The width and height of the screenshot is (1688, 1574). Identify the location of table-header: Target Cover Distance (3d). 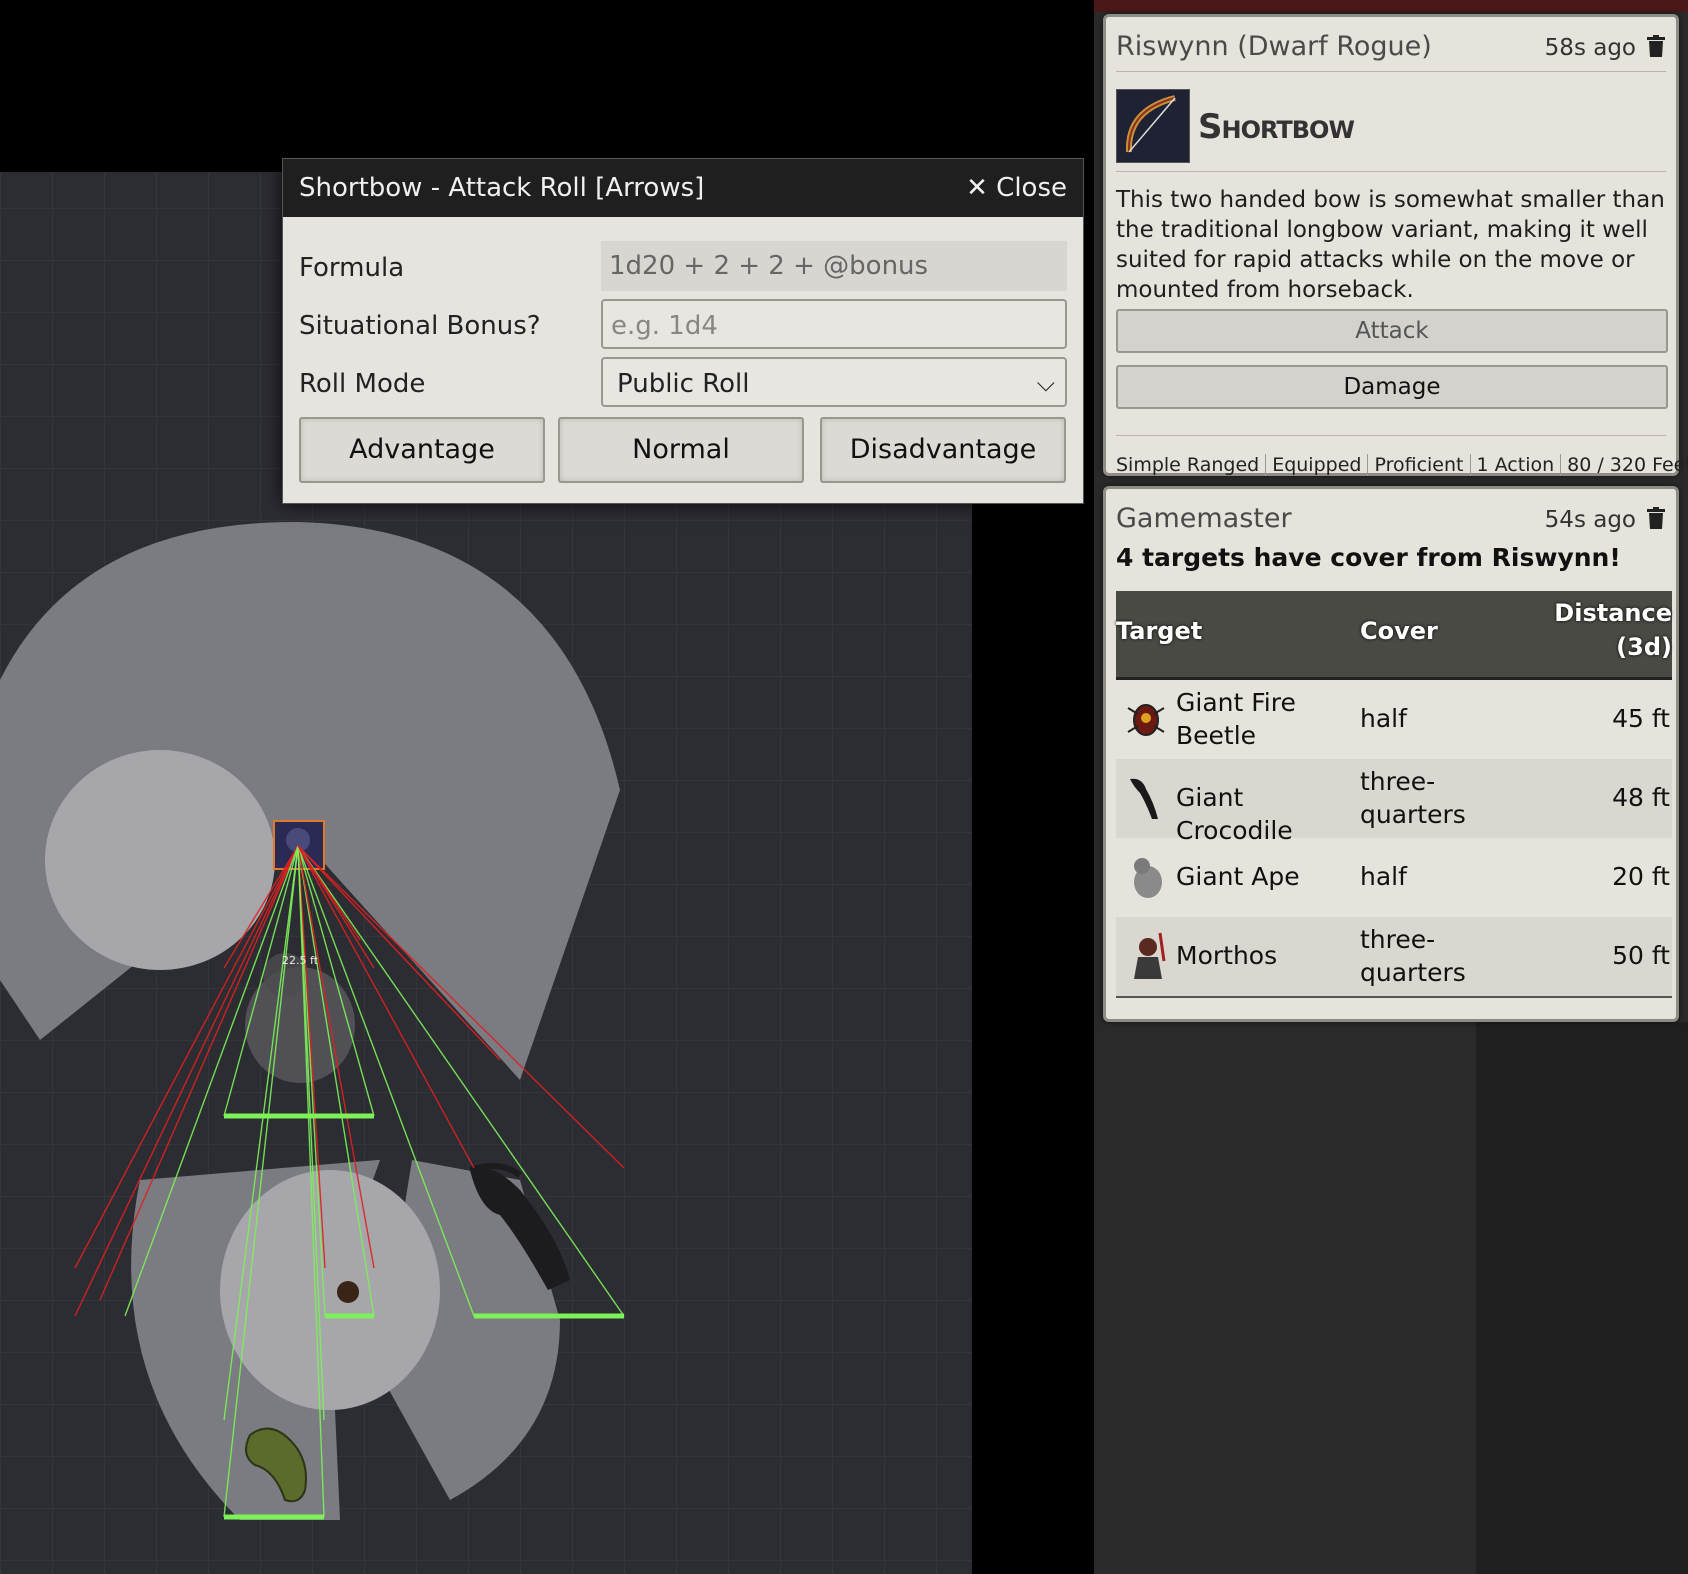
(1394, 635).